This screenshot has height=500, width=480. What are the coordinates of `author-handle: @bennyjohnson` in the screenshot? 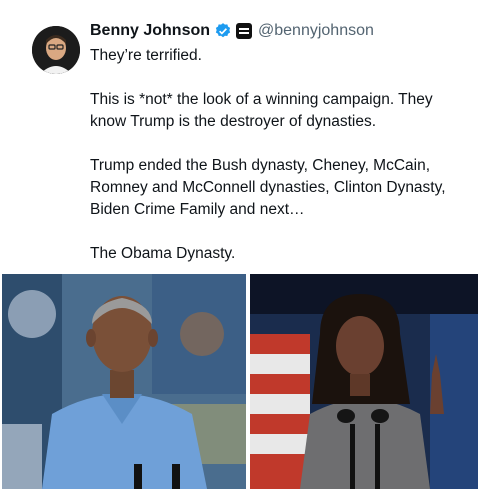 It's located at (316, 31).